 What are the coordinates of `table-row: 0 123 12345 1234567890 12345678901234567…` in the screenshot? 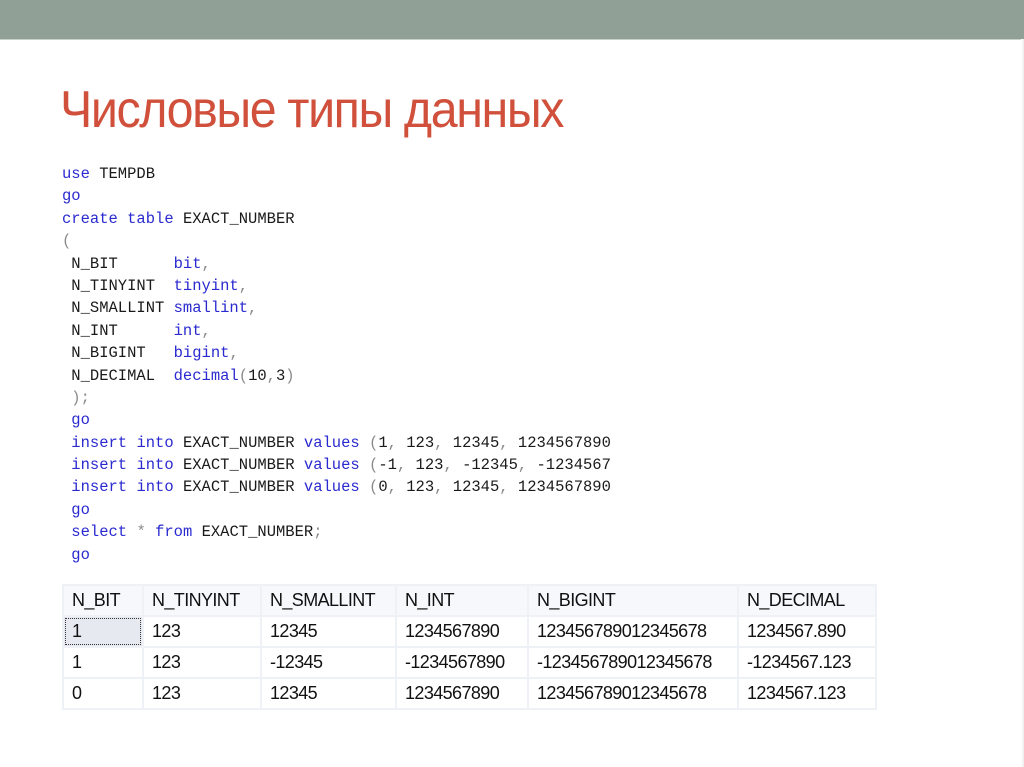 It's located at (469, 693).